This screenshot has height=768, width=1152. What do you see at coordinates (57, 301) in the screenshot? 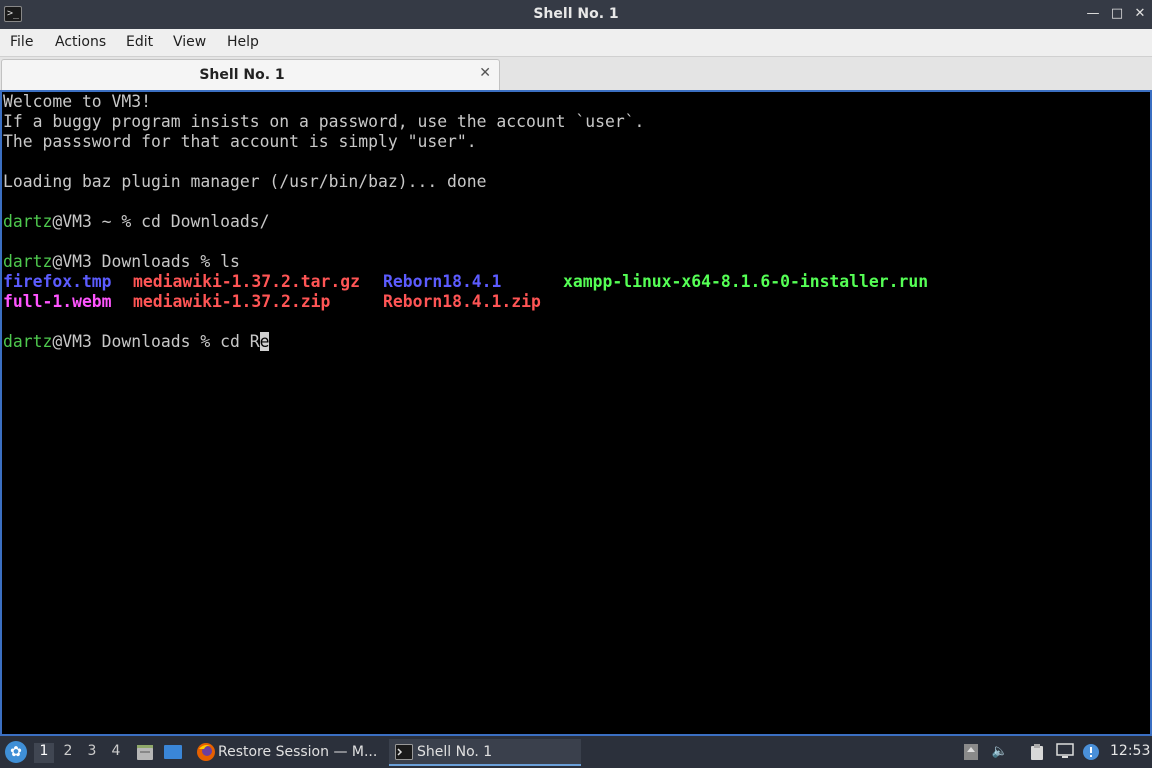
I see `ls-entry-full-webm: full-1.webm` at bounding box center [57, 301].